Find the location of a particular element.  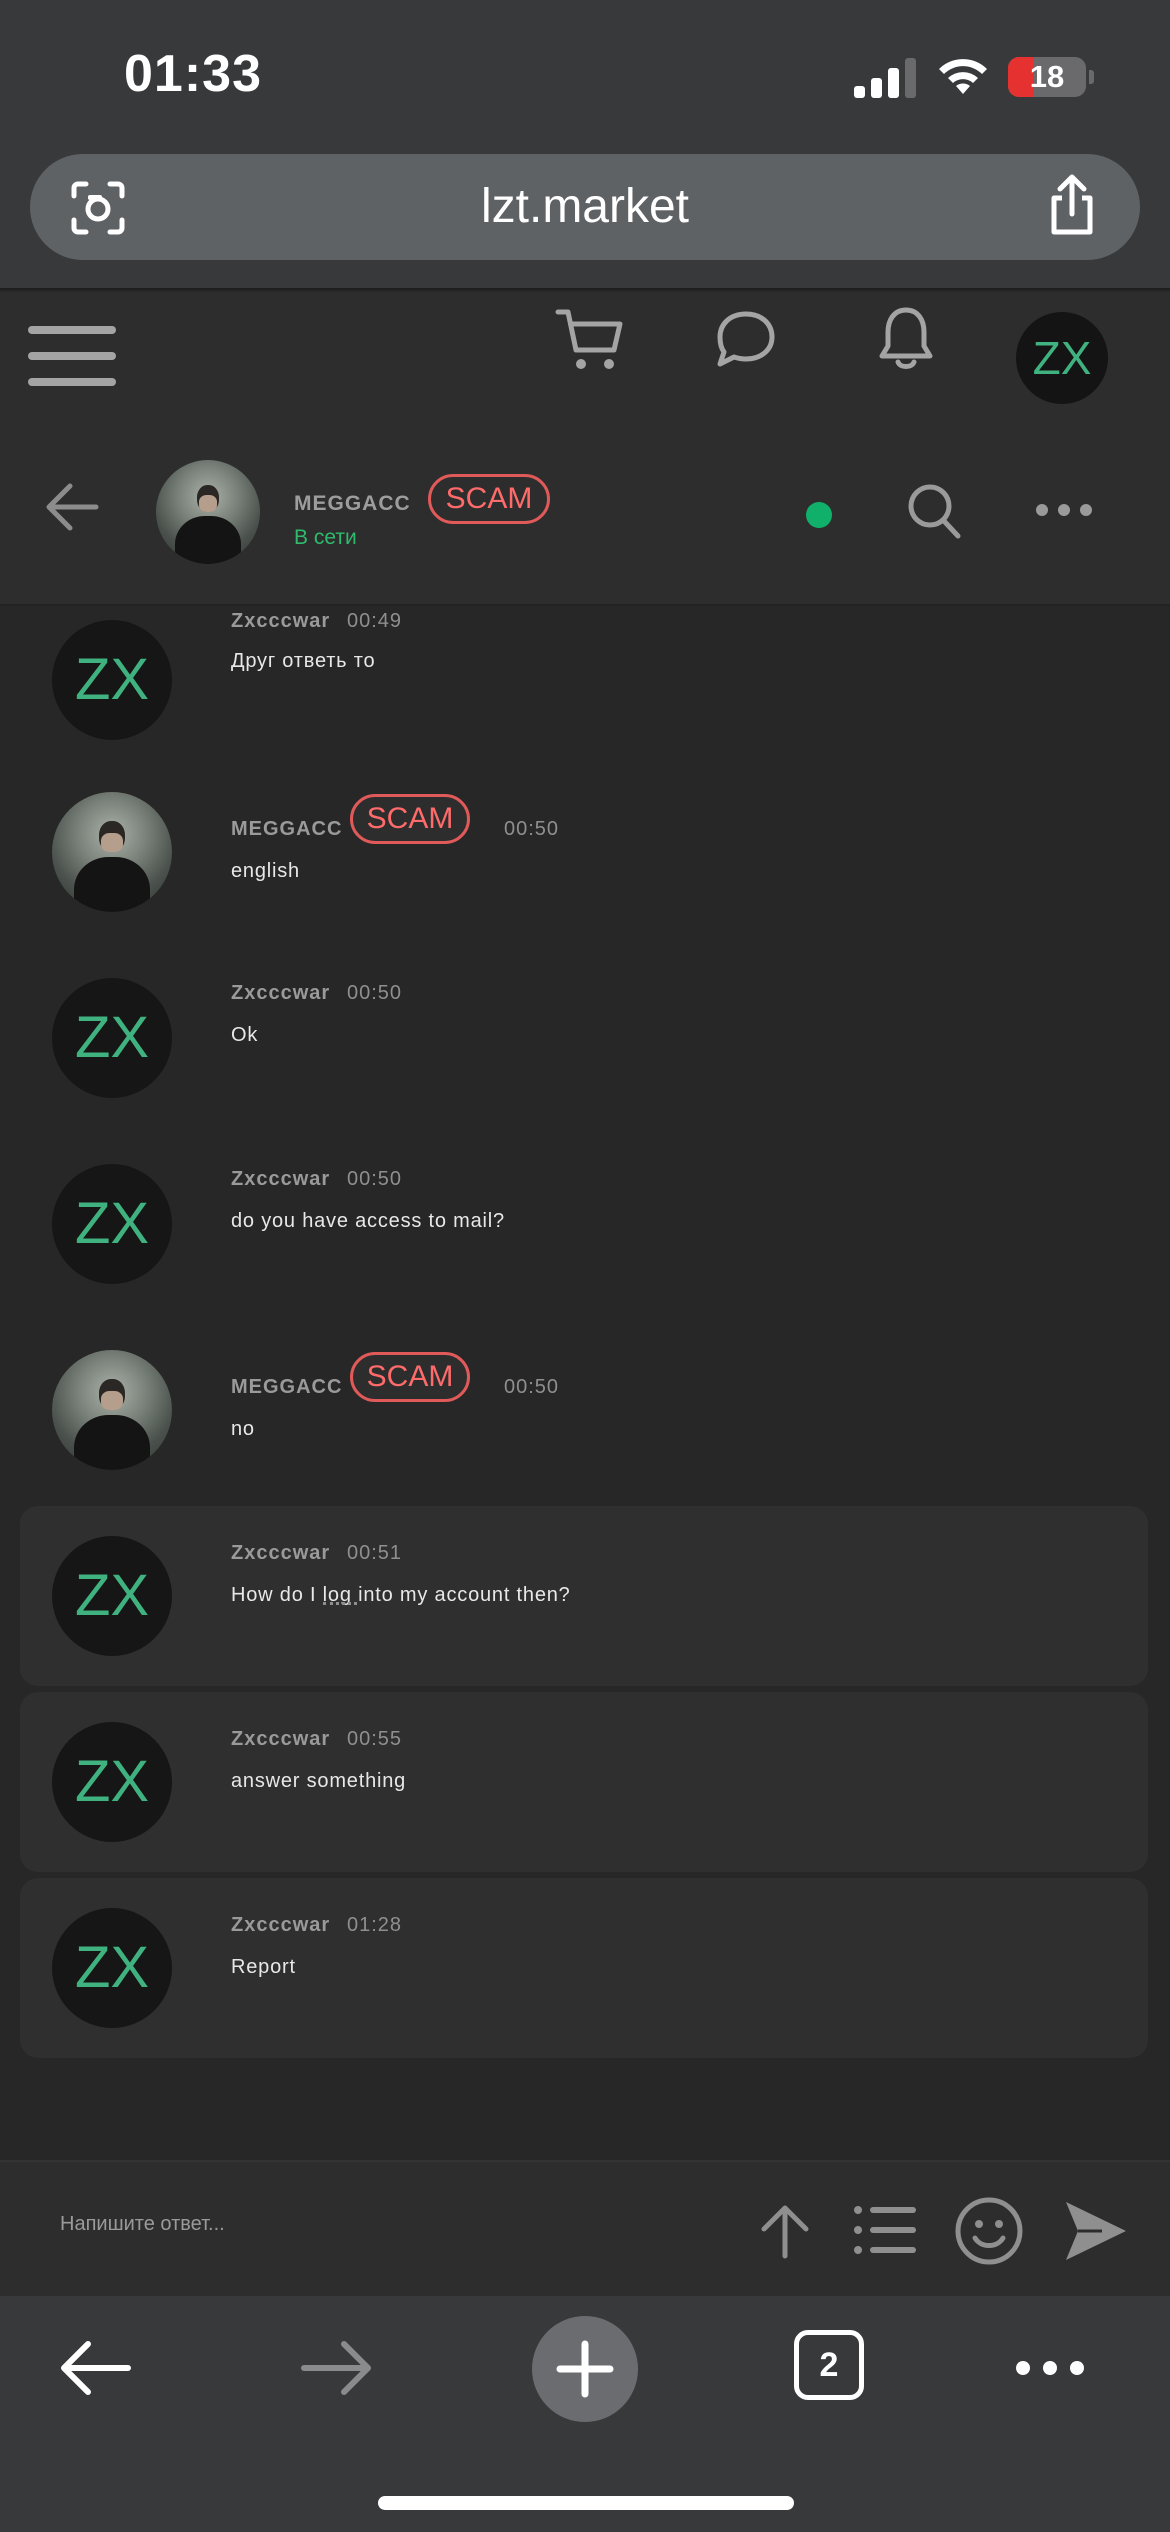

plus-icon is located at coordinates (585, 2369).